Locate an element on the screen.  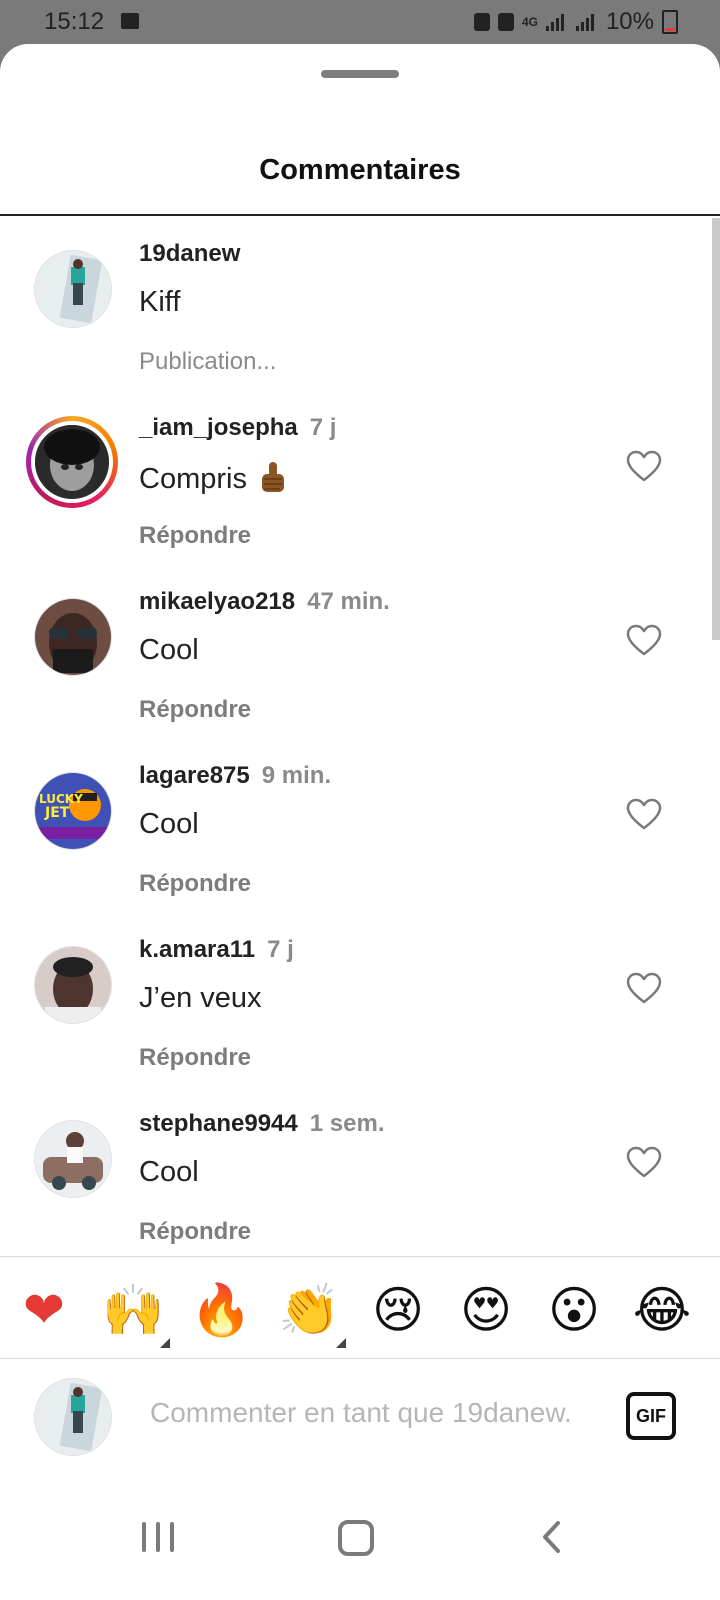
status-bar: 15:12 4G 10% is located at coordinates (360, 23).